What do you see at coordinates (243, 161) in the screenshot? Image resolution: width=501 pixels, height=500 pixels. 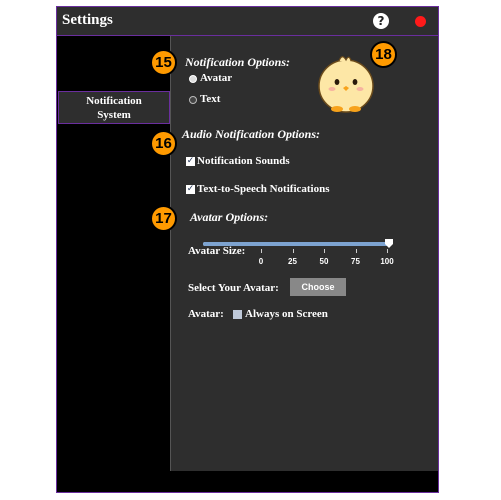 I see `notification-sounds-label: Notification Sounds` at bounding box center [243, 161].